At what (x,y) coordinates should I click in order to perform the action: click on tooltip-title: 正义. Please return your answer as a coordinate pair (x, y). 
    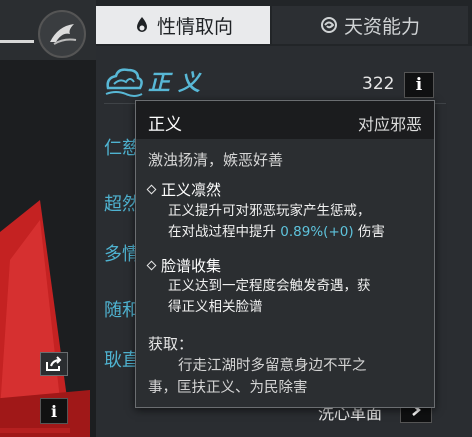
    Looking at the image, I should click on (165, 125).